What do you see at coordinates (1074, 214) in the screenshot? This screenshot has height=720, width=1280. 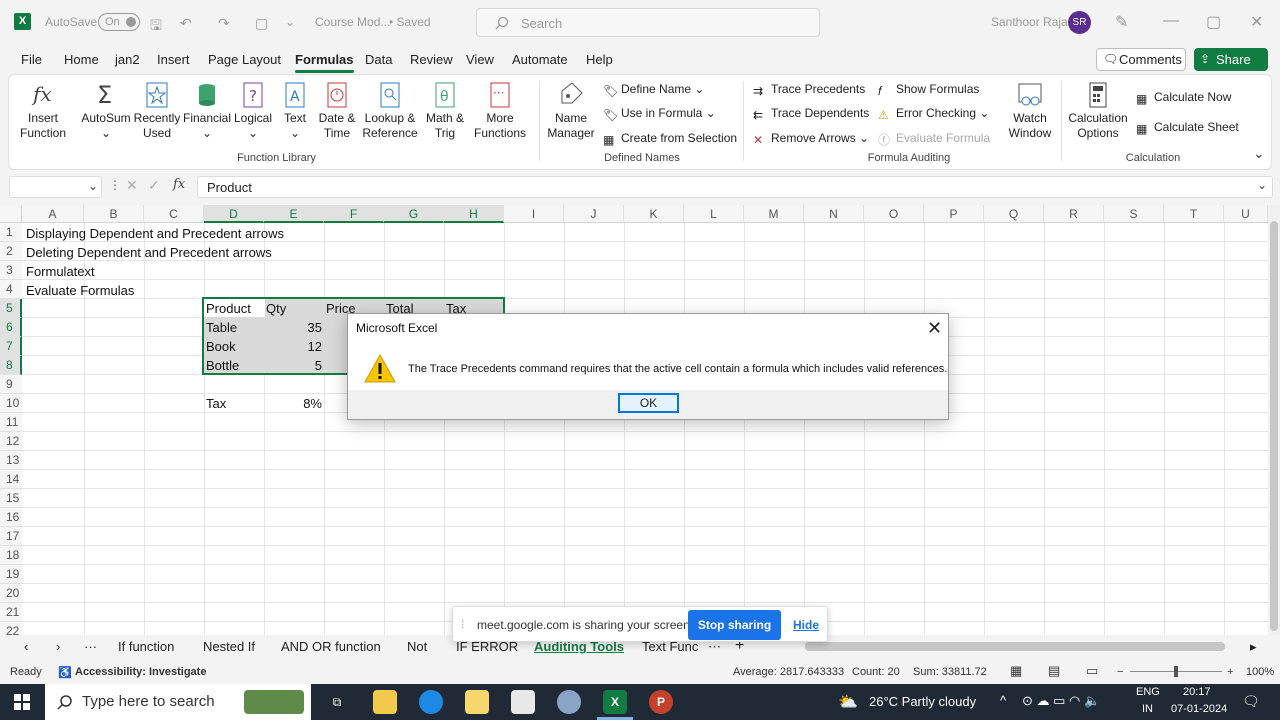 I see `column-header: R` at bounding box center [1074, 214].